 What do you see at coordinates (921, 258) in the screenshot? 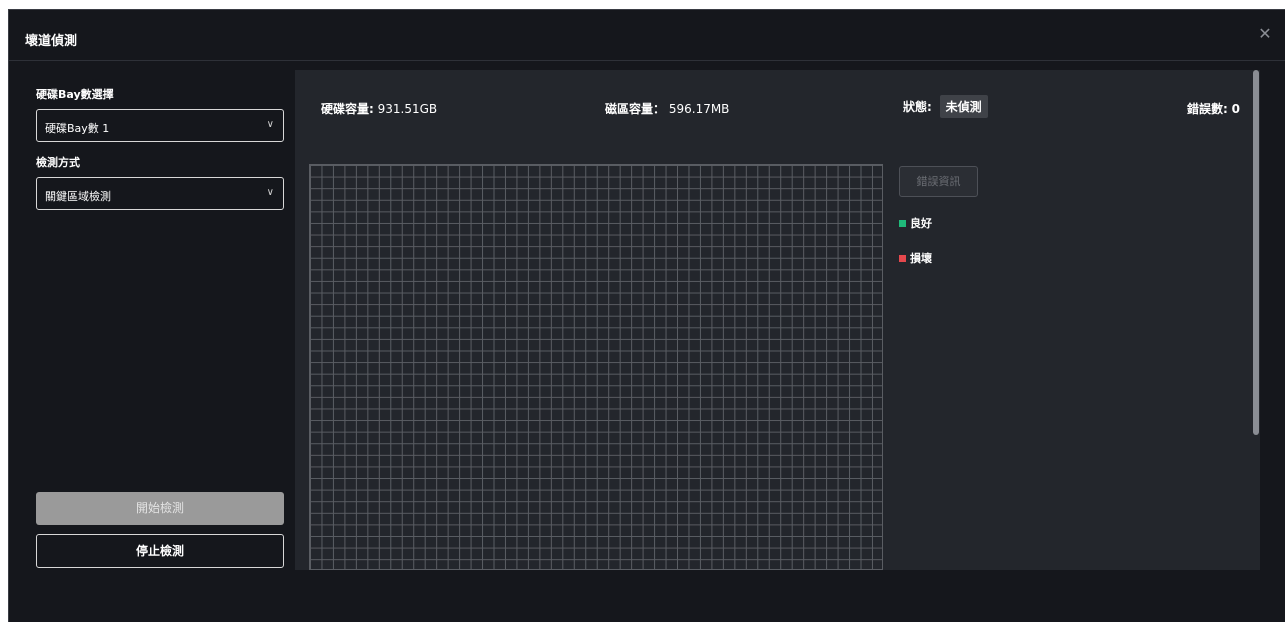
I see `legend-bad-label: 損壞` at bounding box center [921, 258].